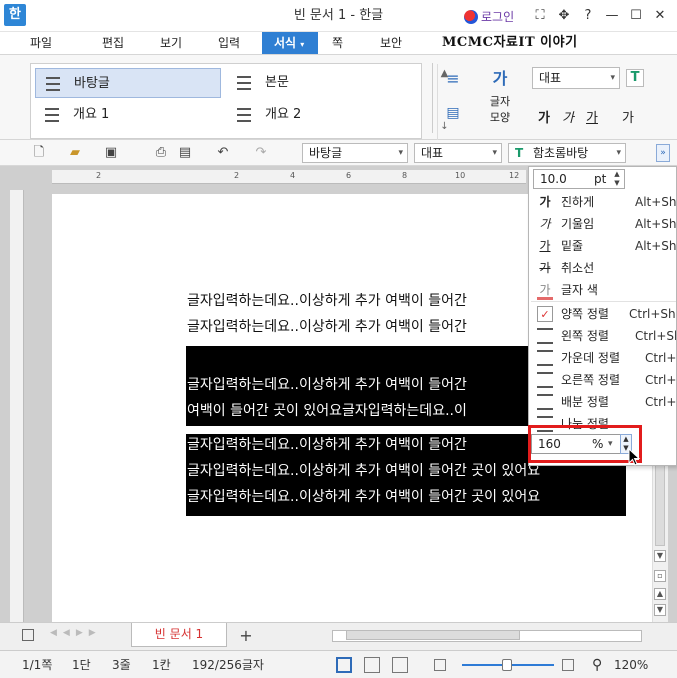 The height and width of the screenshot is (678, 677). What do you see at coordinates (113, 43) in the screenshot?
I see `menu-edit: 편집` at bounding box center [113, 43].